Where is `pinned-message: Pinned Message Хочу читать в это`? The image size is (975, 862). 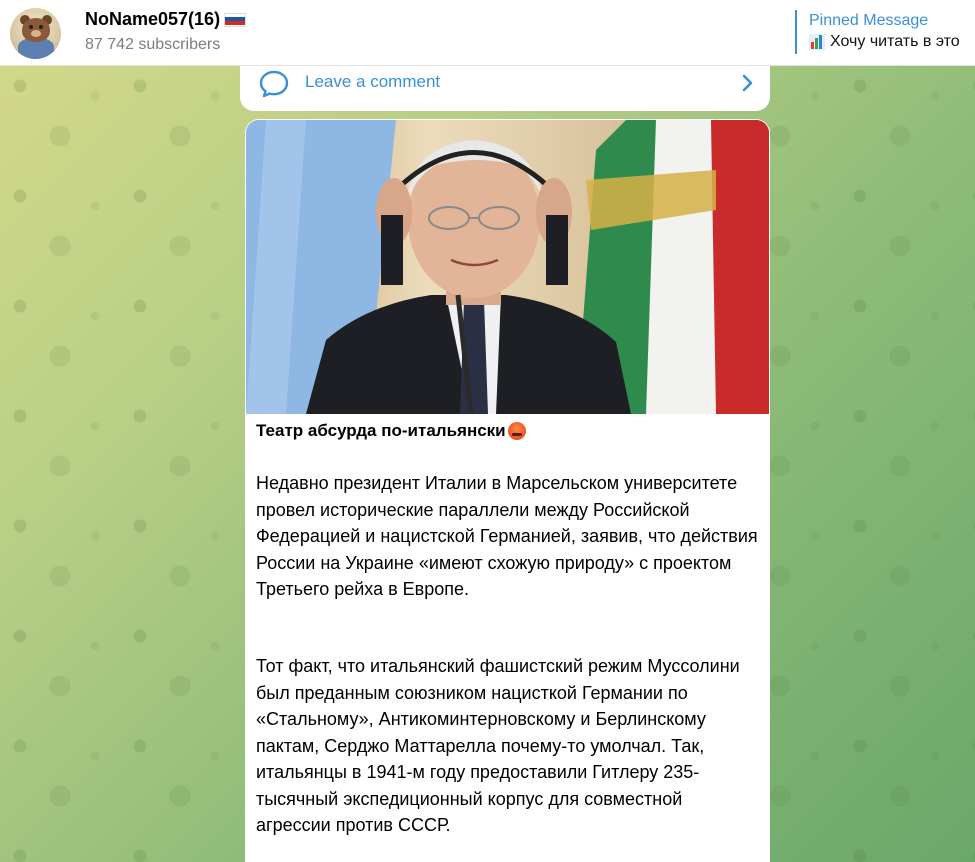 pinned-message: Pinned Message Хочу читать в это is located at coordinates (885, 32).